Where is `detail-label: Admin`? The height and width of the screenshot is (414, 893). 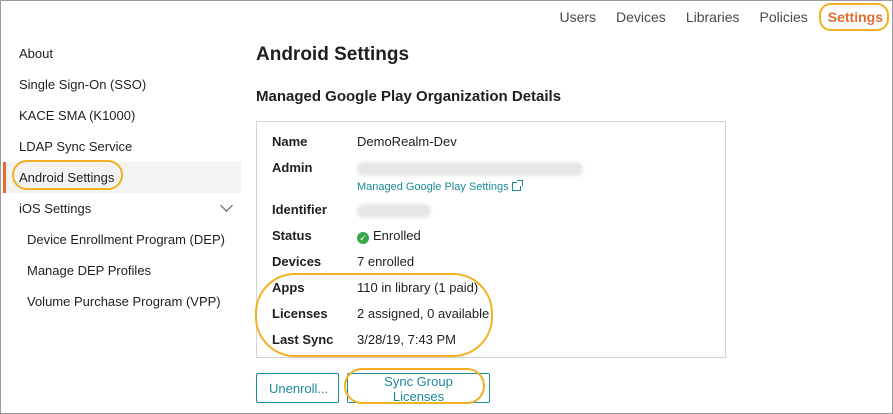
detail-label: Admin is located at coordinates (292, 167).